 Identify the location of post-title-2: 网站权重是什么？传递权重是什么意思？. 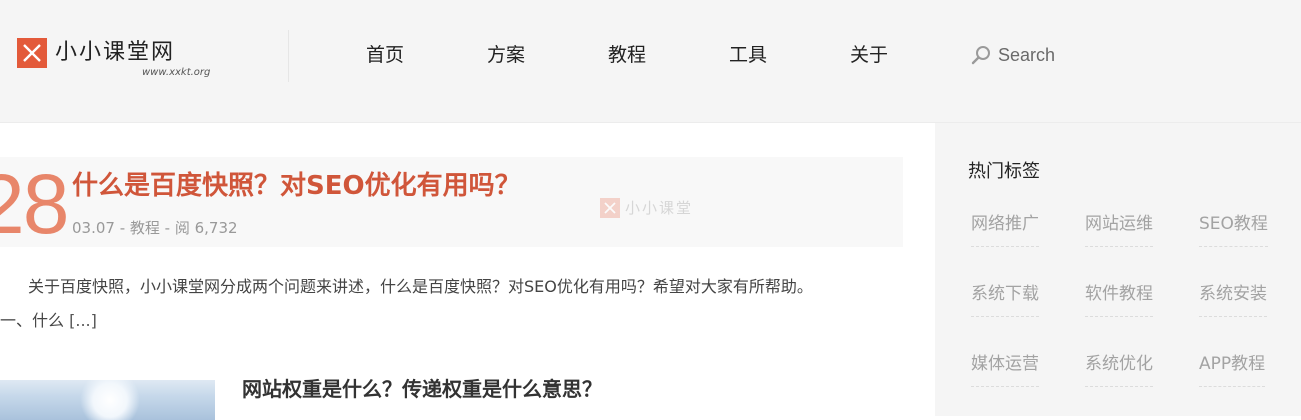
(422, 387).